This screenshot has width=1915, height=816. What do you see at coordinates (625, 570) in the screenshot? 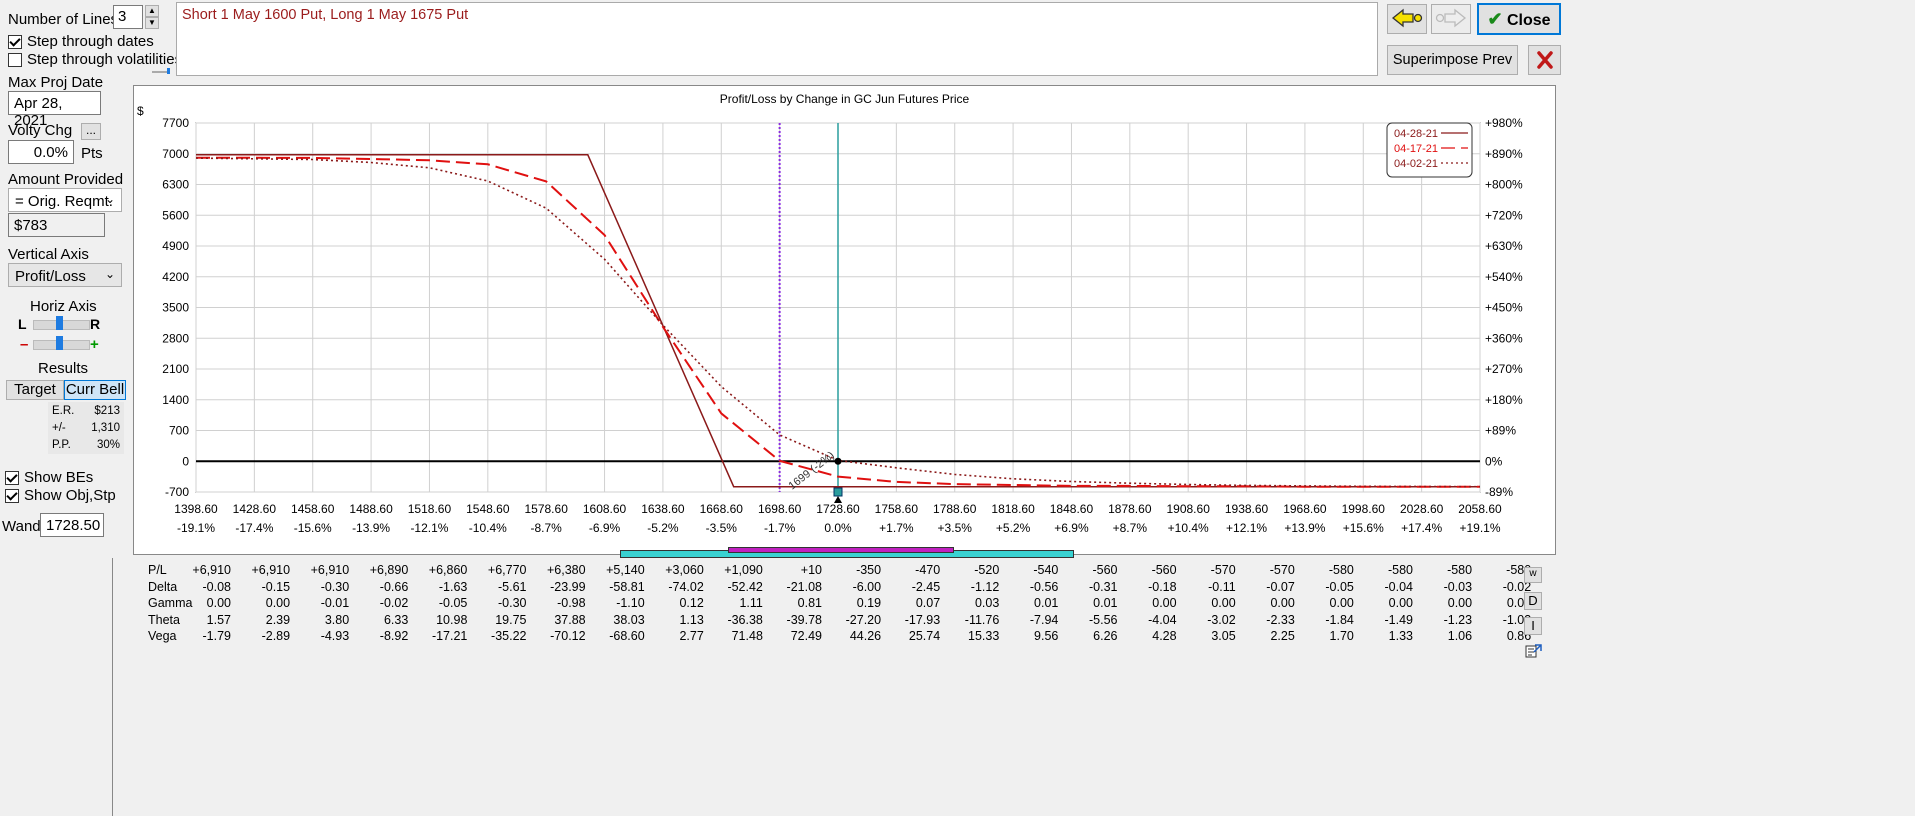
I see `greeks-cell: +5,140` at bounding box center [625, 570].